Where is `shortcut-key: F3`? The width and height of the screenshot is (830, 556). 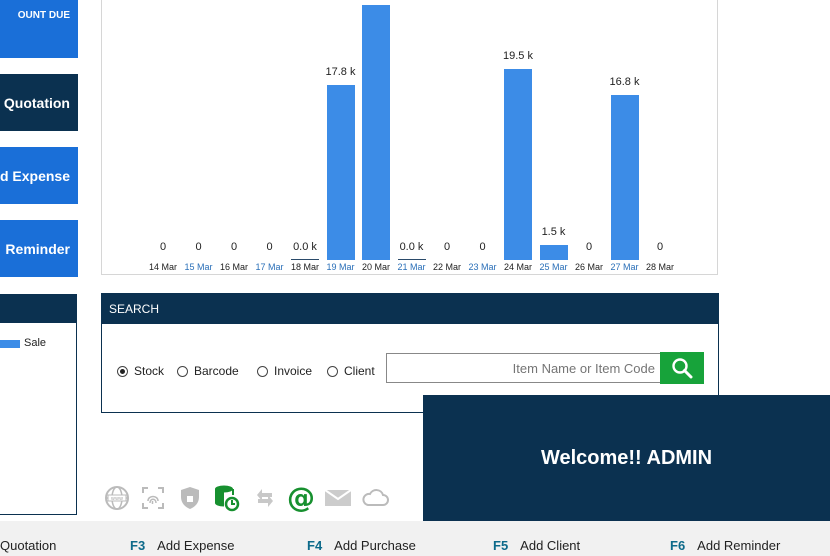 shortcut-key: F3 is located at coordinates (138, 545).